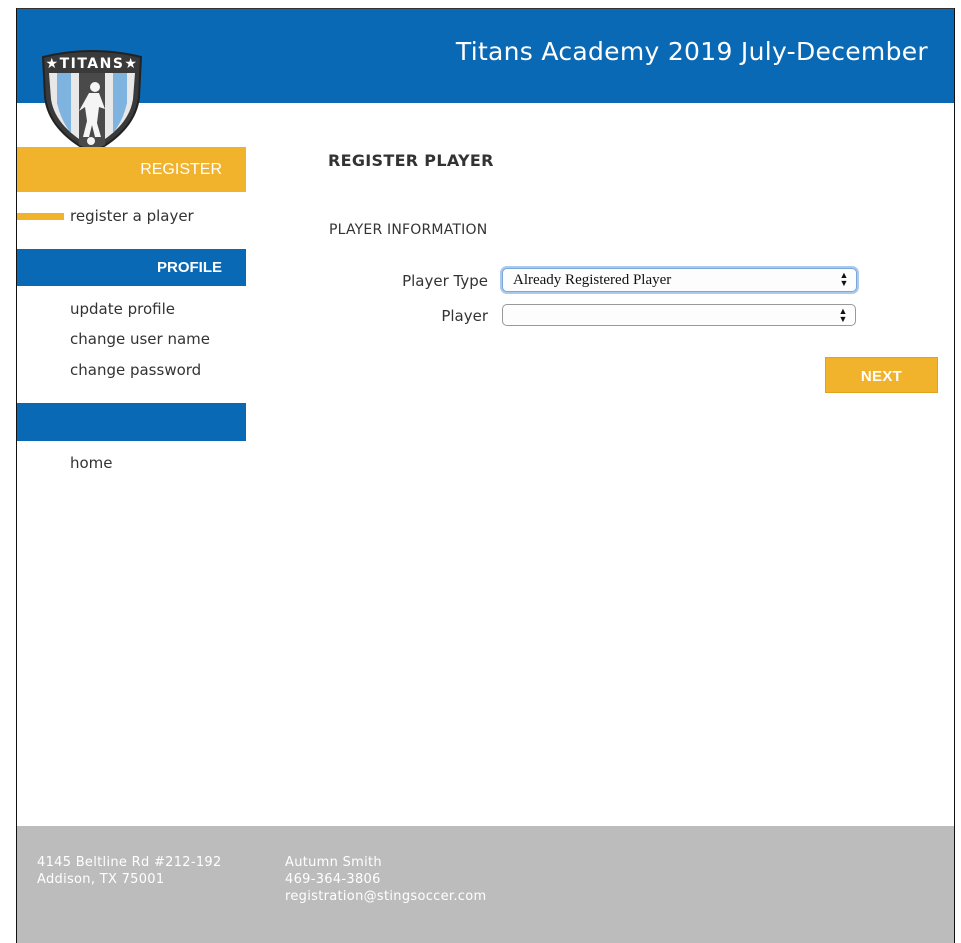 This screenshot has height=943, width=961. I want to click on player-select: ▲ ▼, so click(679, 315).